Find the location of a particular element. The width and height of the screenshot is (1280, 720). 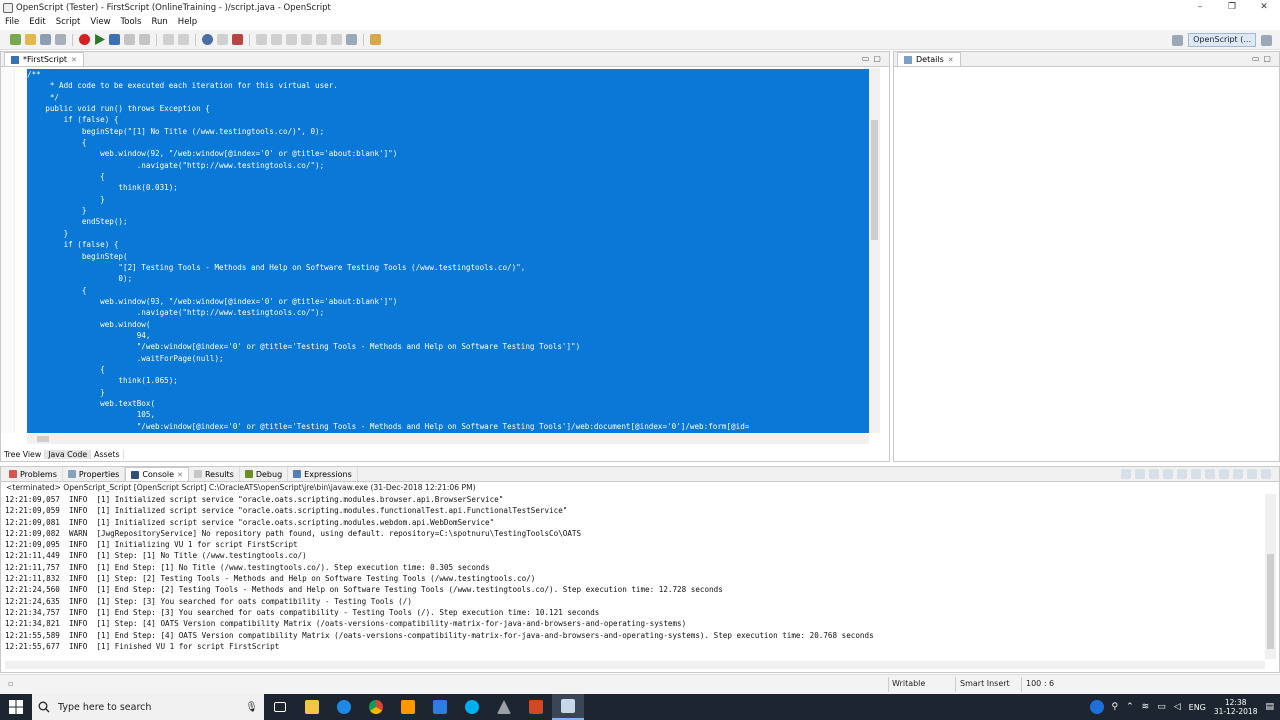

tab-java-code: Java Code is located at coordinates (68, 454).